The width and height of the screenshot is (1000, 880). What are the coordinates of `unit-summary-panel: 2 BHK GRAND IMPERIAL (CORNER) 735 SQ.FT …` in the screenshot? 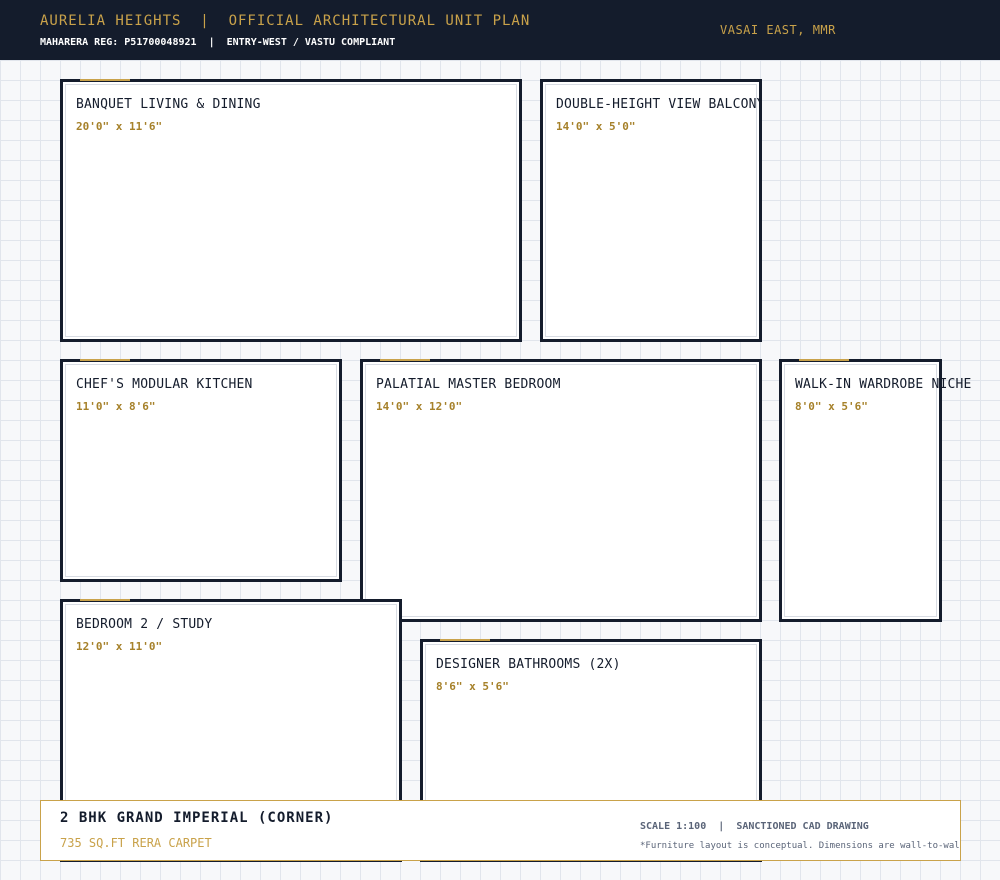 It's located at (500, 830).